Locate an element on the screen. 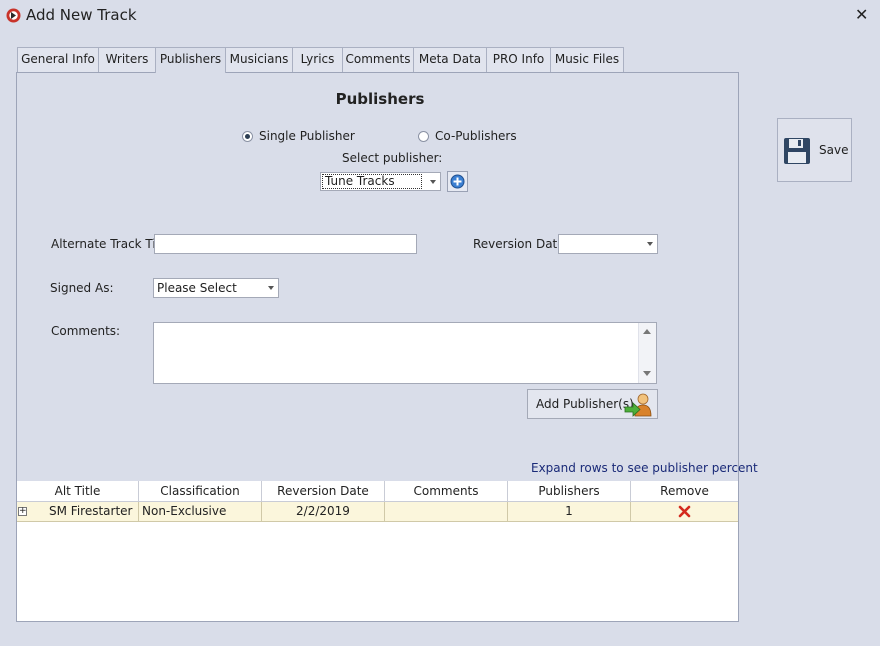 This screenshot has height=646, width=880. select-publisher-label: Select publisher: is located at coordinates (392, 158).